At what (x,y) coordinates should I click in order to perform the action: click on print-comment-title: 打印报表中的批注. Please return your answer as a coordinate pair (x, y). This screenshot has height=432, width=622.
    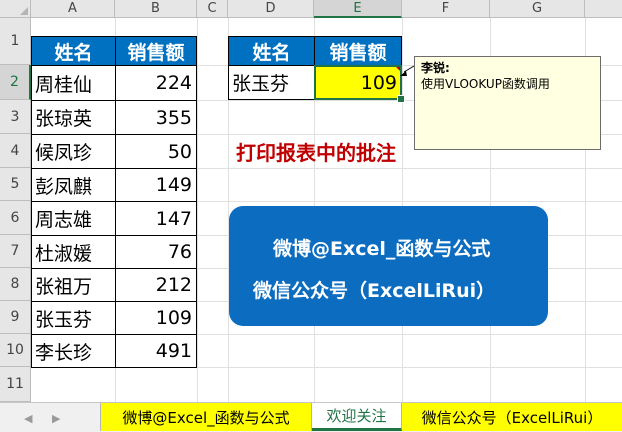
    Looking at the image, I should click on (316, 153).